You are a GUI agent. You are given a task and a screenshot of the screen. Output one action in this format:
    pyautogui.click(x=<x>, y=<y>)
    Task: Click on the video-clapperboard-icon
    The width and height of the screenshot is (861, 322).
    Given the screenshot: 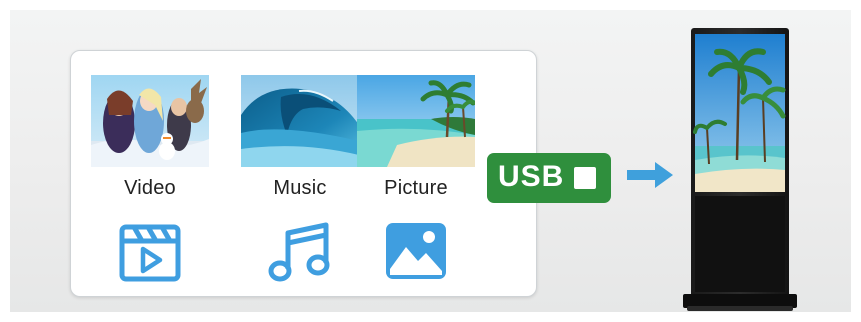 What is the action you would take?
    pyautogui.click(x=150, y=251)
    